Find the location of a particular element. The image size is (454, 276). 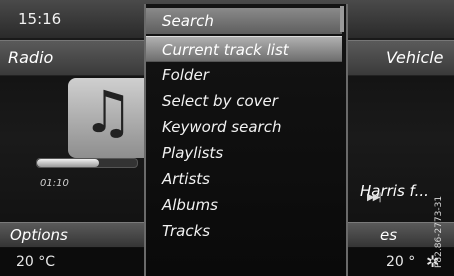

menu-item-albums: Albums is located at coordinates (244, 205).